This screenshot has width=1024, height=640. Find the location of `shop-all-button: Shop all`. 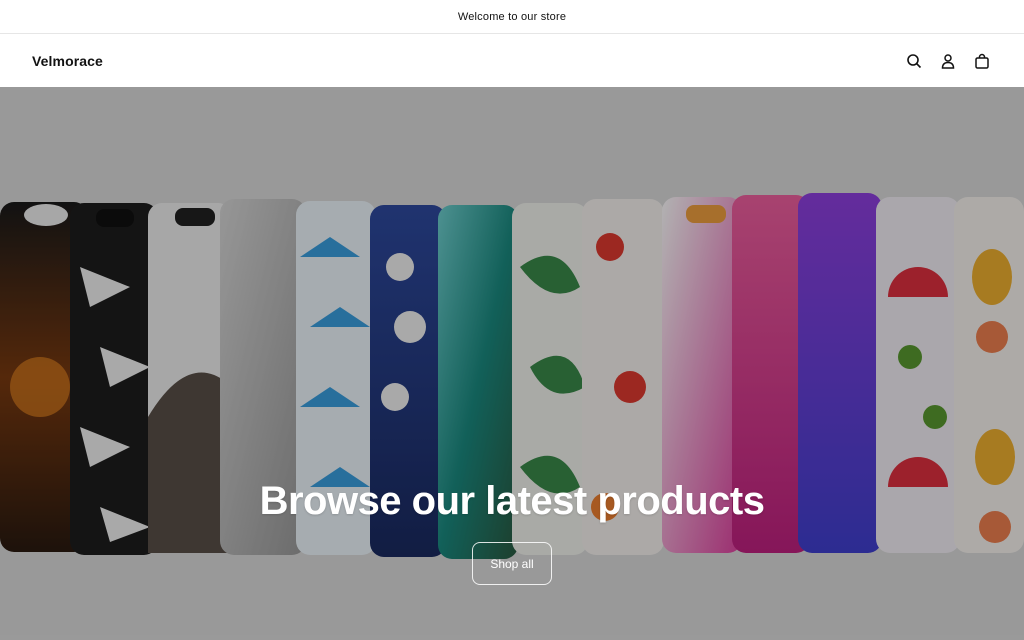

shop-all-button: Shop all is located at coordinates (512, 563).